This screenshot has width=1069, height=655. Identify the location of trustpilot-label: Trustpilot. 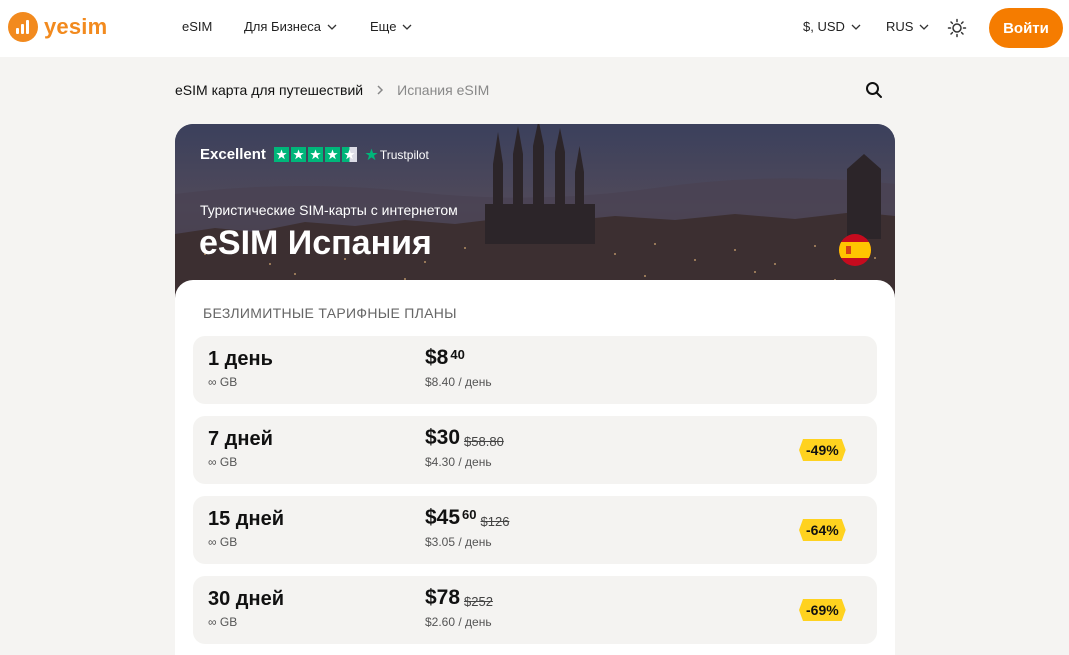
(404, 154).